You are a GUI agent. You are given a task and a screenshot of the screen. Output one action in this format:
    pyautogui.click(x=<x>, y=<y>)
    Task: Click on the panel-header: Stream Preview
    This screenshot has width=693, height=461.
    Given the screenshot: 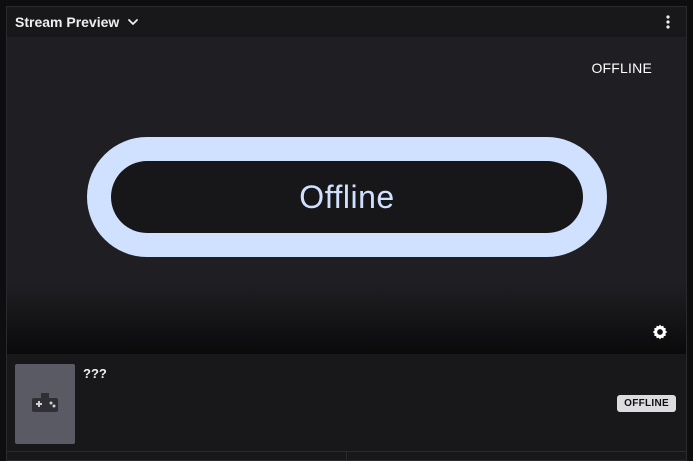 What is the action you would take?
    pyautogui.click(x=346, y=22)
    